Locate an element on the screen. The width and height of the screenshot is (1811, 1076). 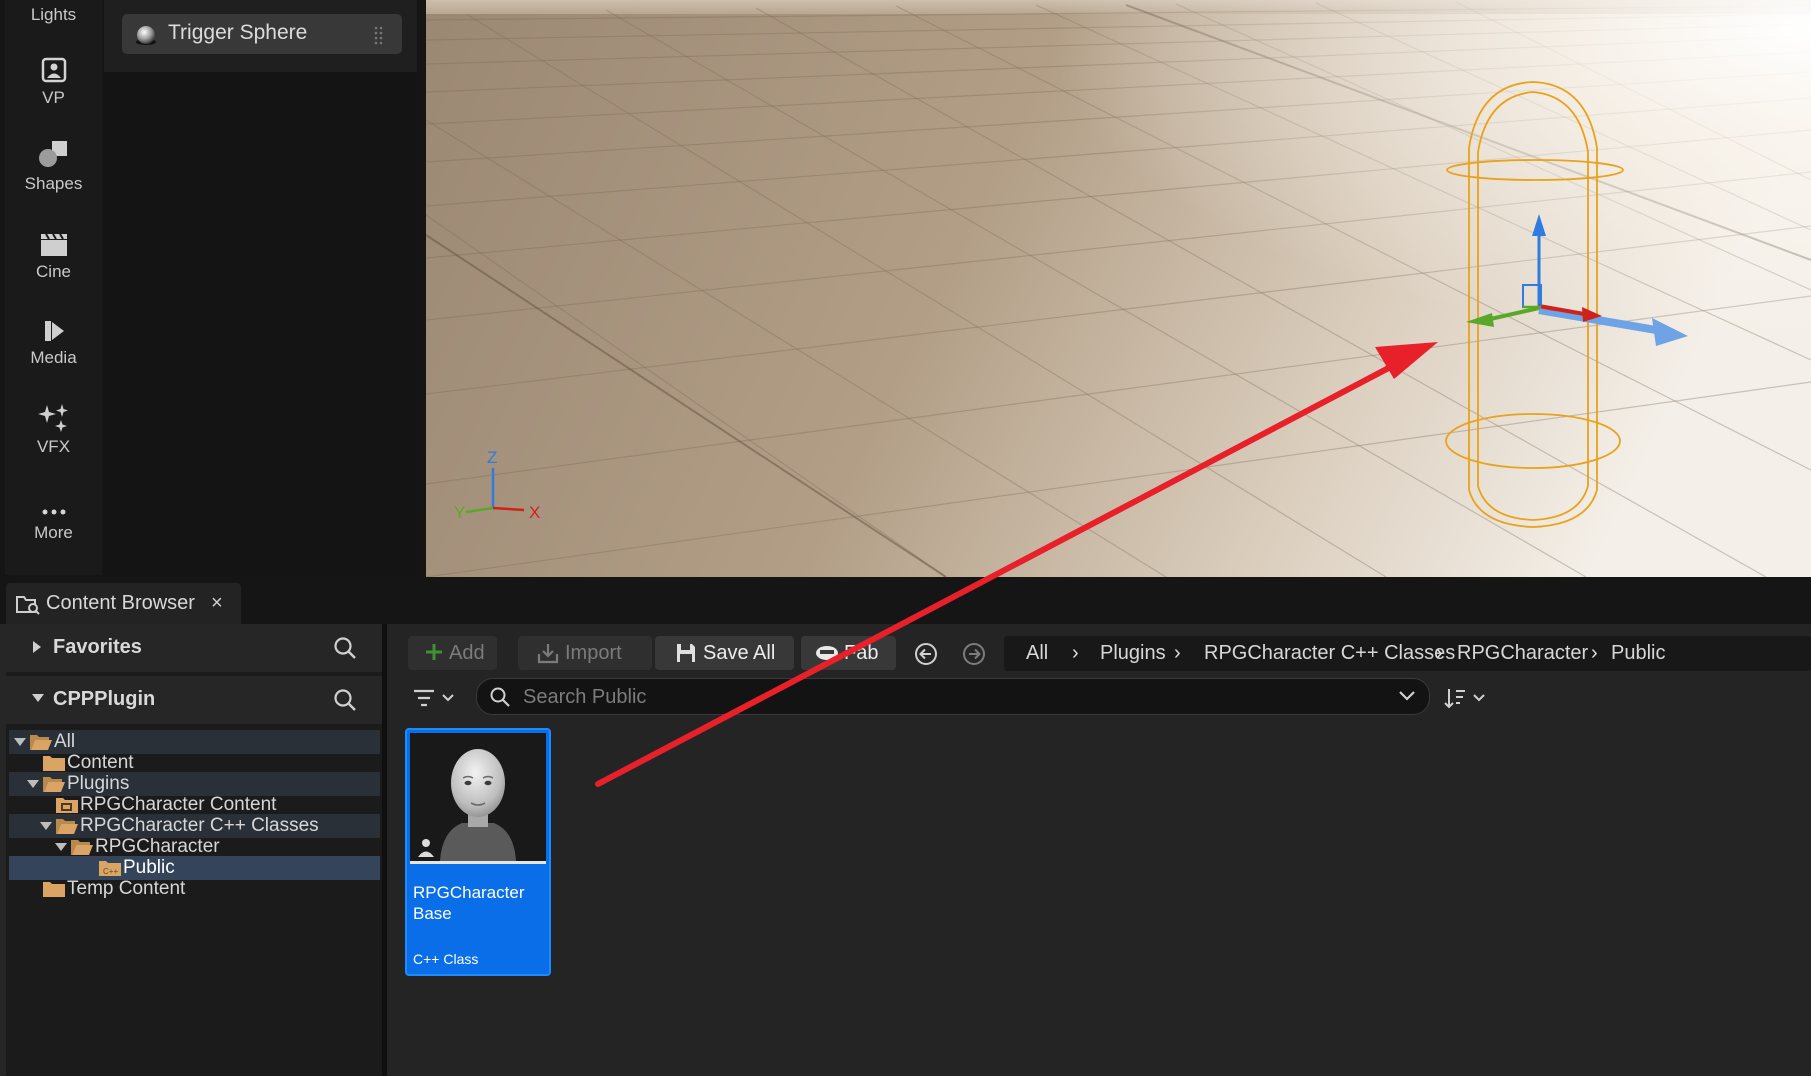
mode-vfx: VFX is located at coordinates (53, 430).